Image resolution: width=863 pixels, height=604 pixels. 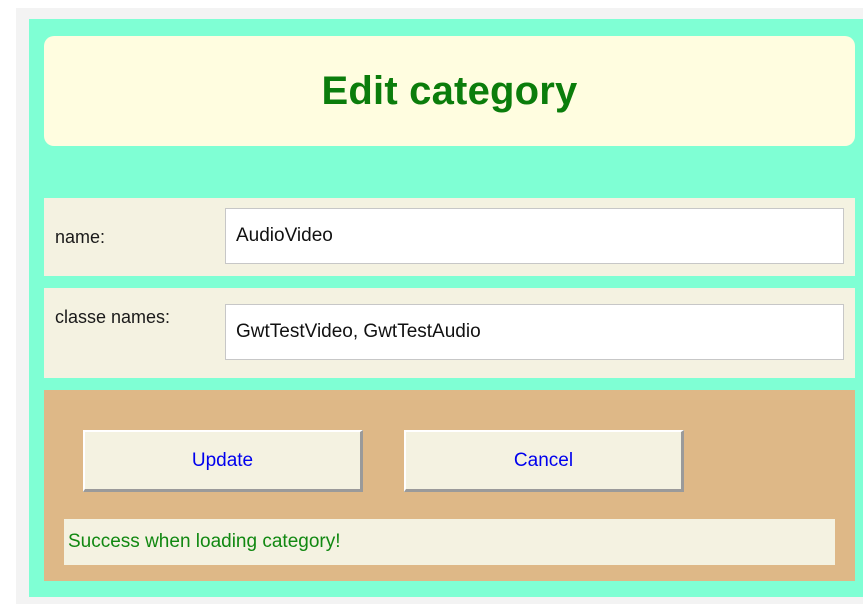 I want to click on classe-names-input, so click(x=534, y=332).